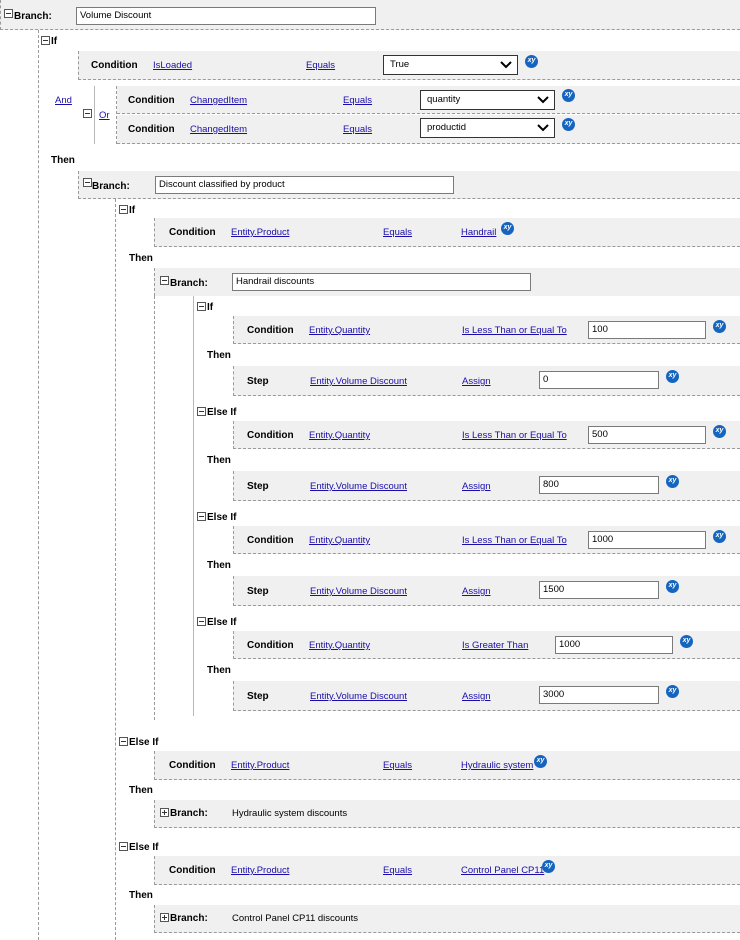 The height and width of the screenshot is (940, 740). Describe the element at coordinates (304, 185) in the screenshot. I see `branch-name-field: Discount classified by product` at that location.